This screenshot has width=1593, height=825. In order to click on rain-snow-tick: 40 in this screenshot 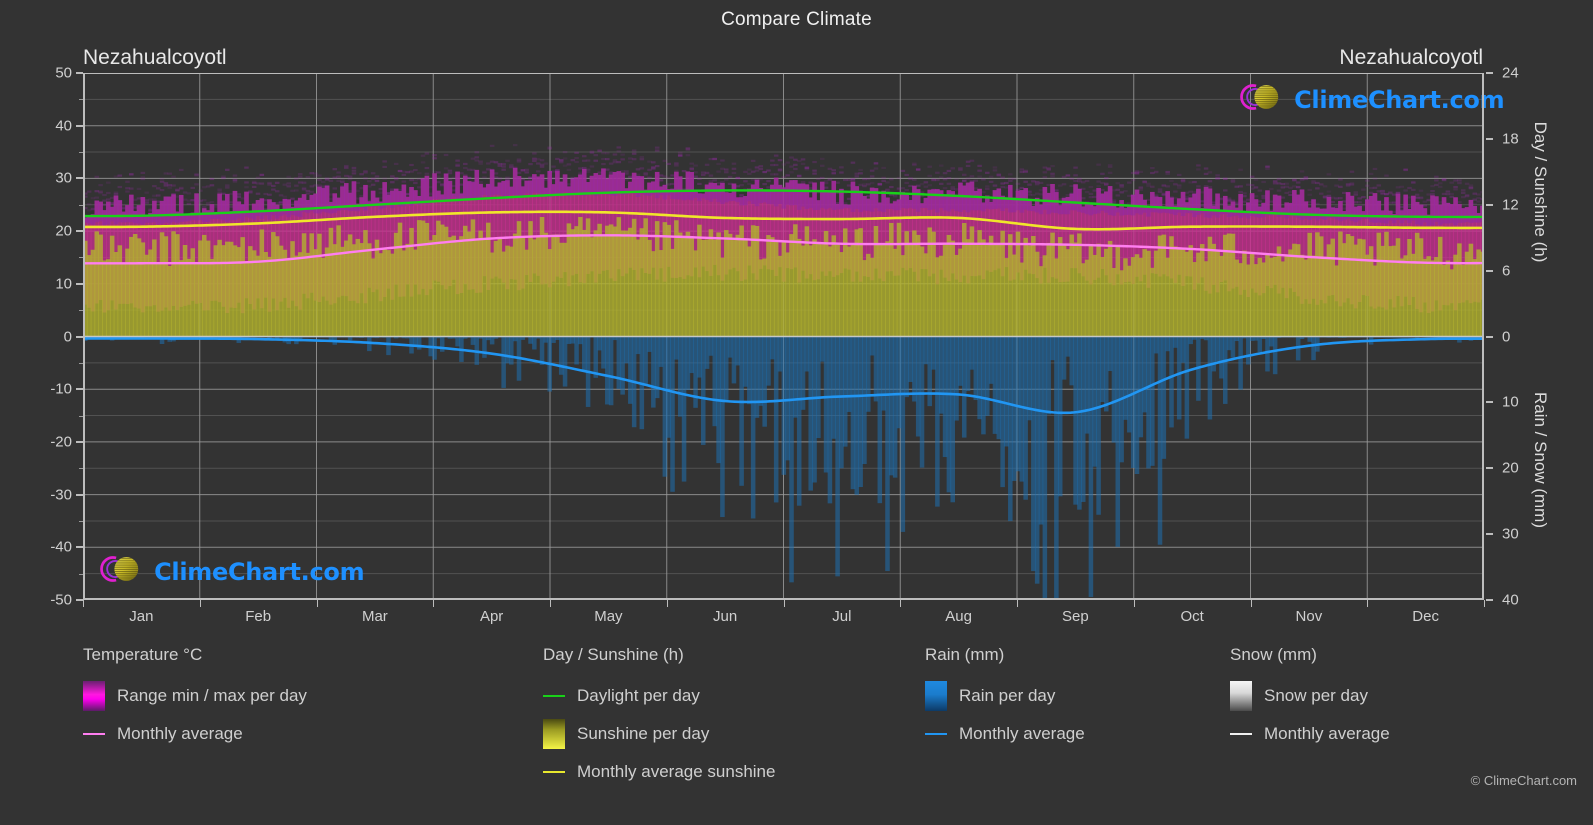, I will do `click(1510, 600)`.